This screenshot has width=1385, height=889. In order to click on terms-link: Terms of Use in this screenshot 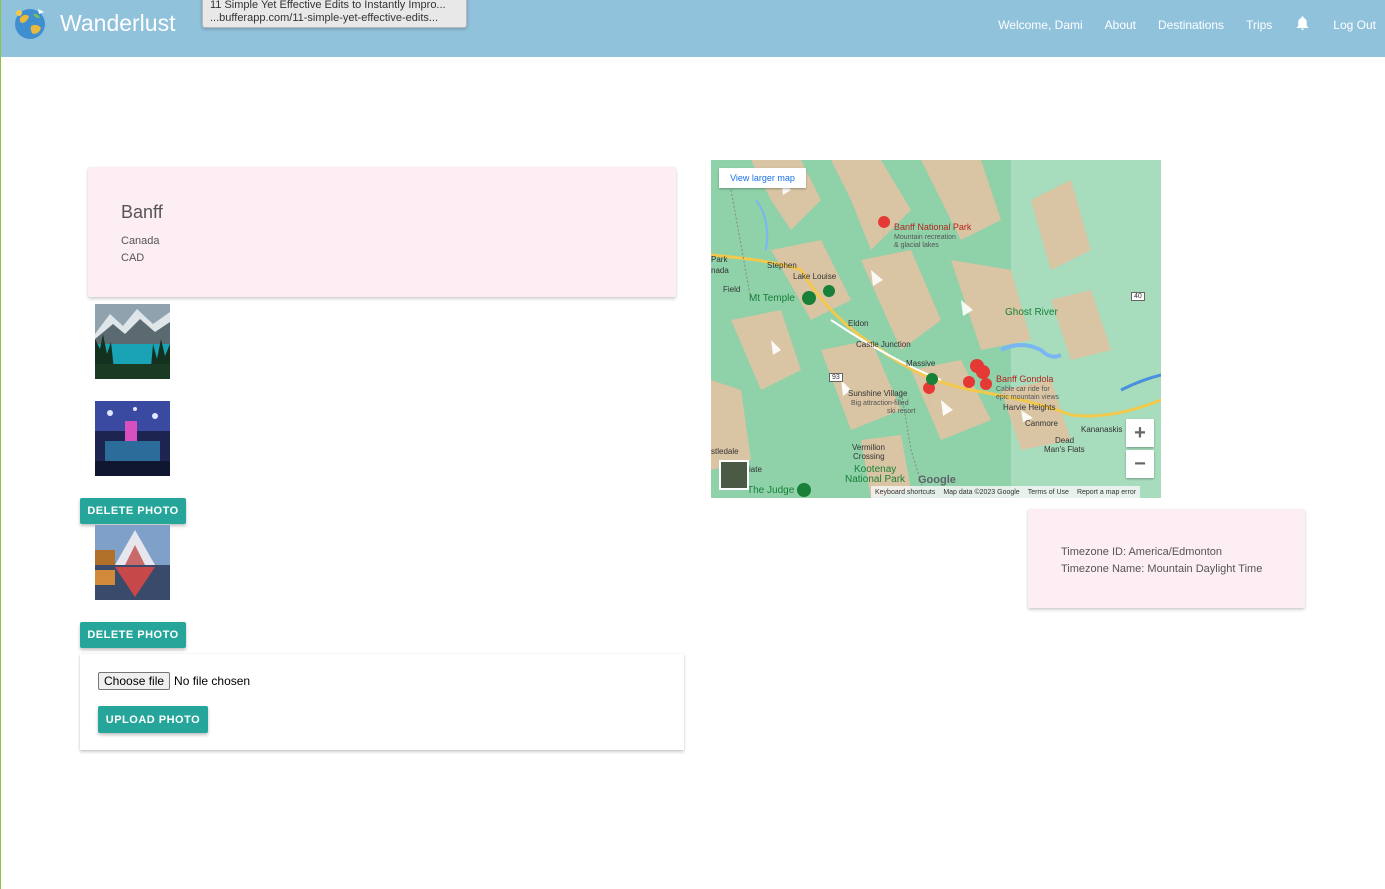, I will do `click(1048, 492)`.